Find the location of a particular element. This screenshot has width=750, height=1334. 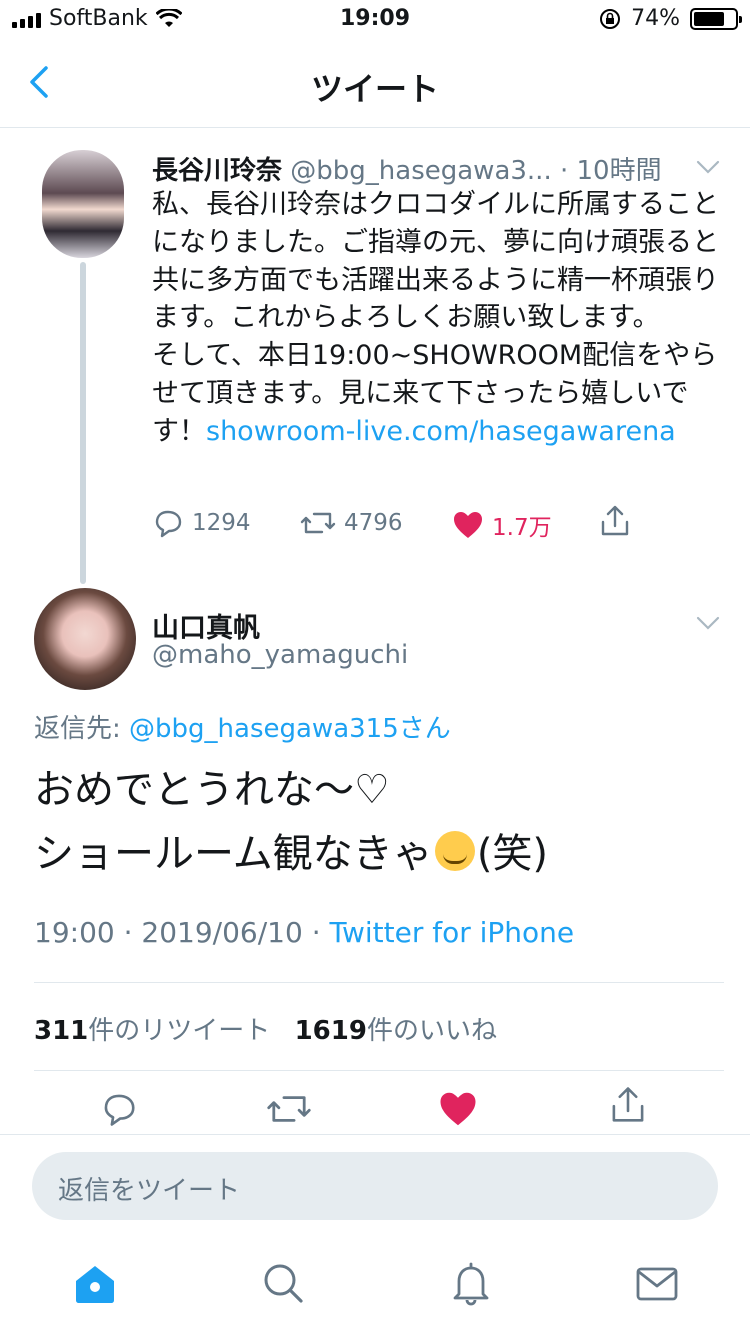

retweet-button: 4796 is located at coordinates (351, 523).